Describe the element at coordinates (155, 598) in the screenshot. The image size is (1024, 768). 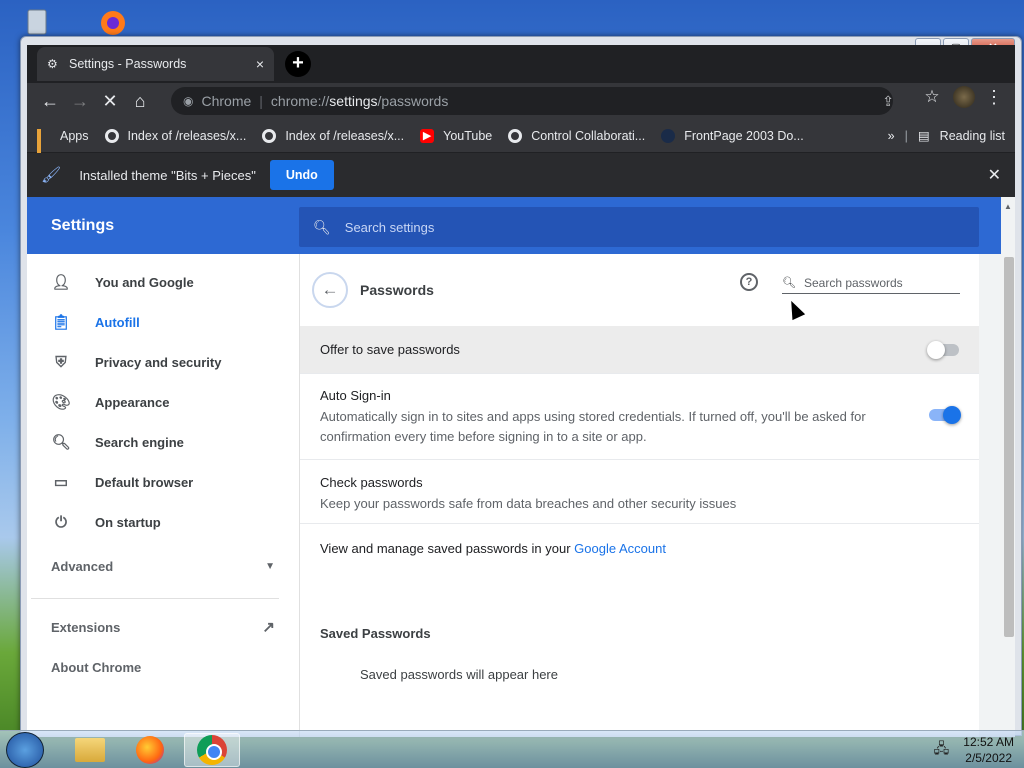
I see `sidebar-divider` at that location.